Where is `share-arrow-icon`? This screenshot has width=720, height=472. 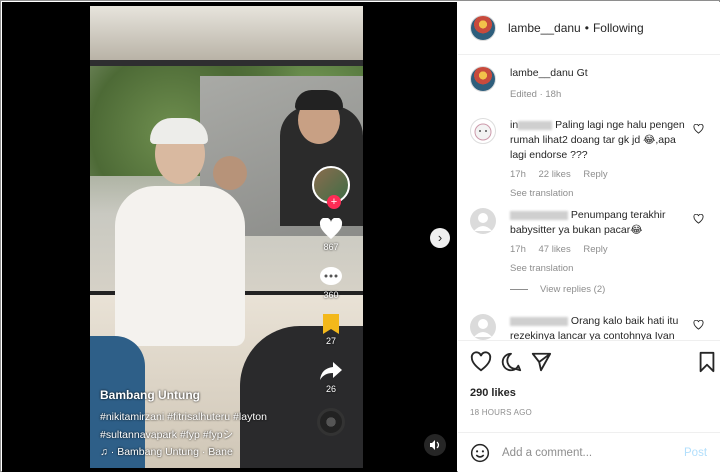 share-arrow-icon is located at coordinates (331, 371).